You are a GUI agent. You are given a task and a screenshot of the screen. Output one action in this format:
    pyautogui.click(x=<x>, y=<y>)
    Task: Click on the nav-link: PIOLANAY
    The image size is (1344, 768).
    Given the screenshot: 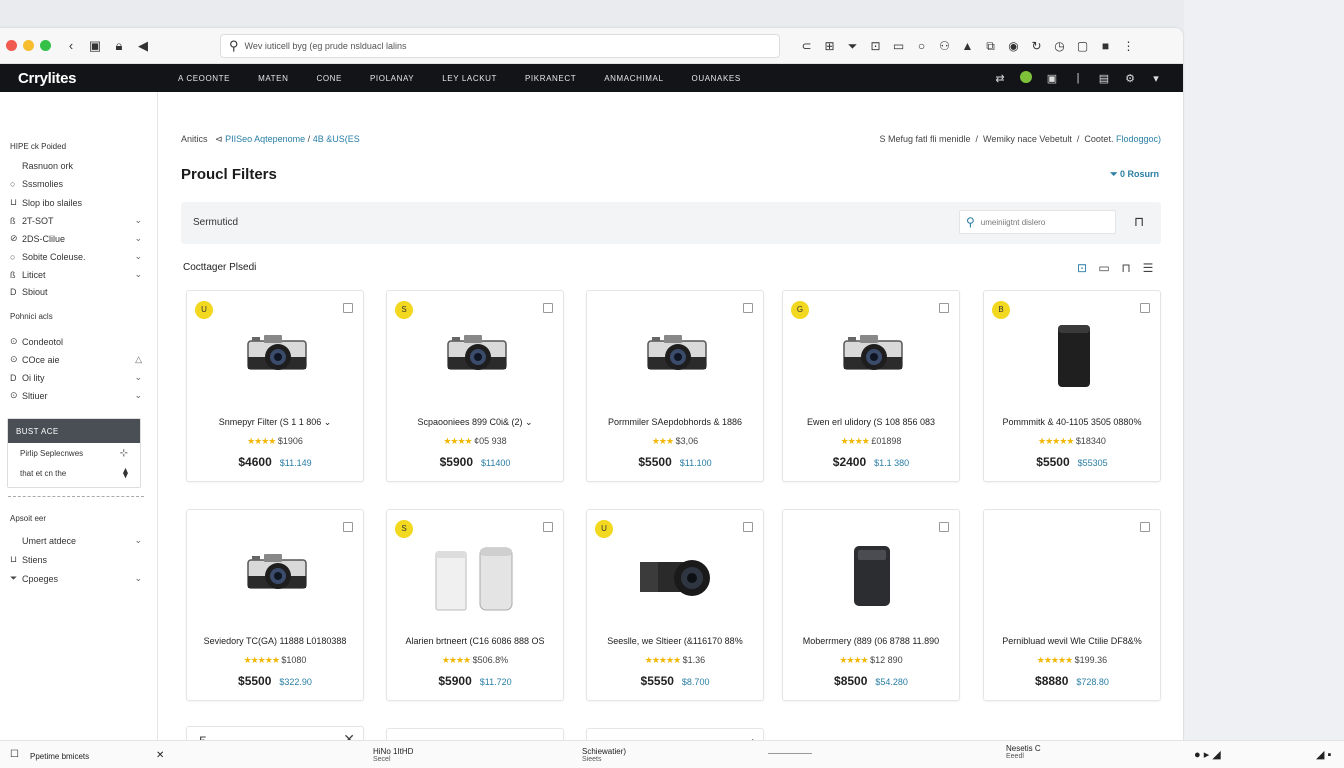 What is the action you would take?
    pyautogui.click(x=392, y=78)
    